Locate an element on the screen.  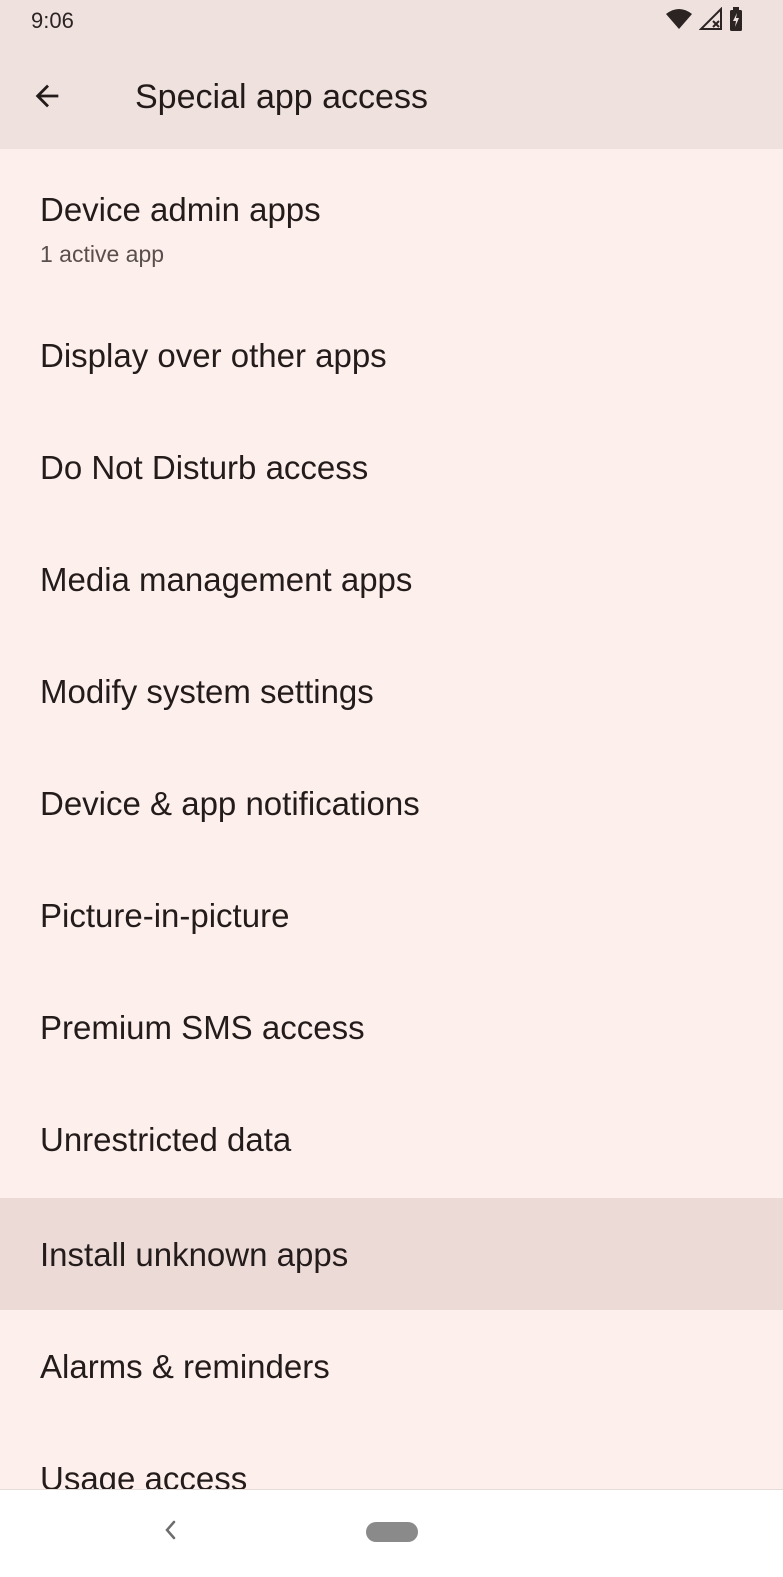
home-pill-icon is located at coordinates (392, 1532).